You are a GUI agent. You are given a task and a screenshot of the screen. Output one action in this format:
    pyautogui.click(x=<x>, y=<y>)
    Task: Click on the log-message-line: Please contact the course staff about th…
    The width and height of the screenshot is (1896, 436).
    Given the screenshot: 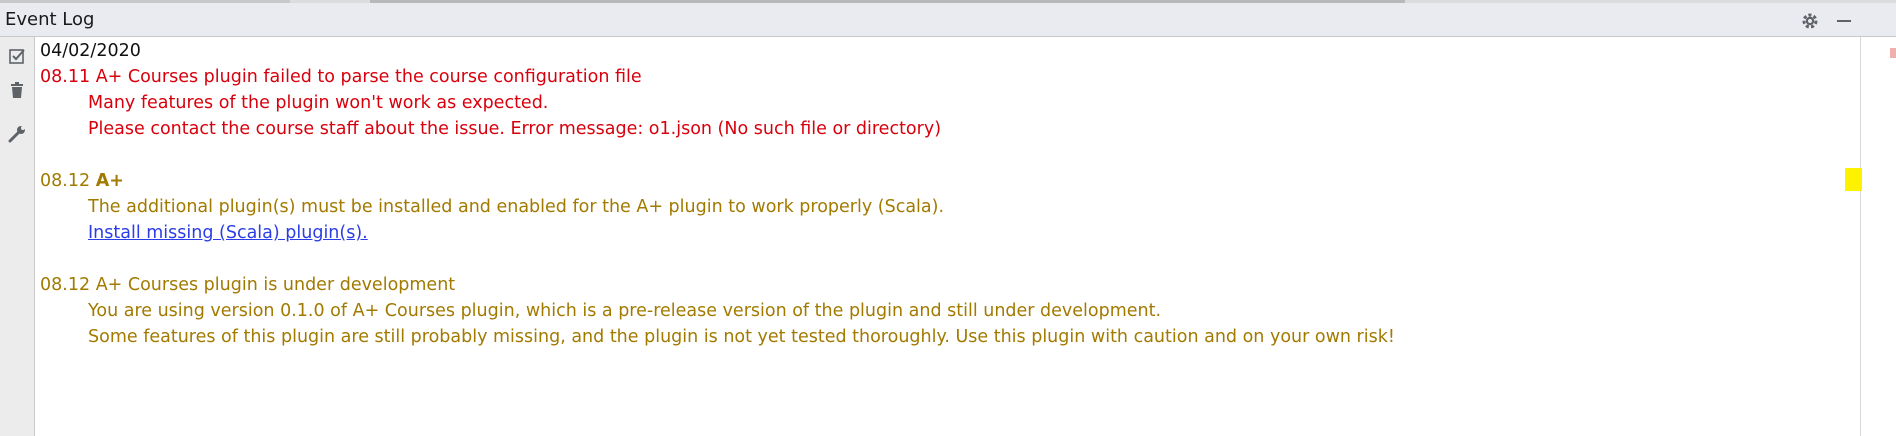 What is the action you would take?
    pyautogui.click(x=515, y=129)
    